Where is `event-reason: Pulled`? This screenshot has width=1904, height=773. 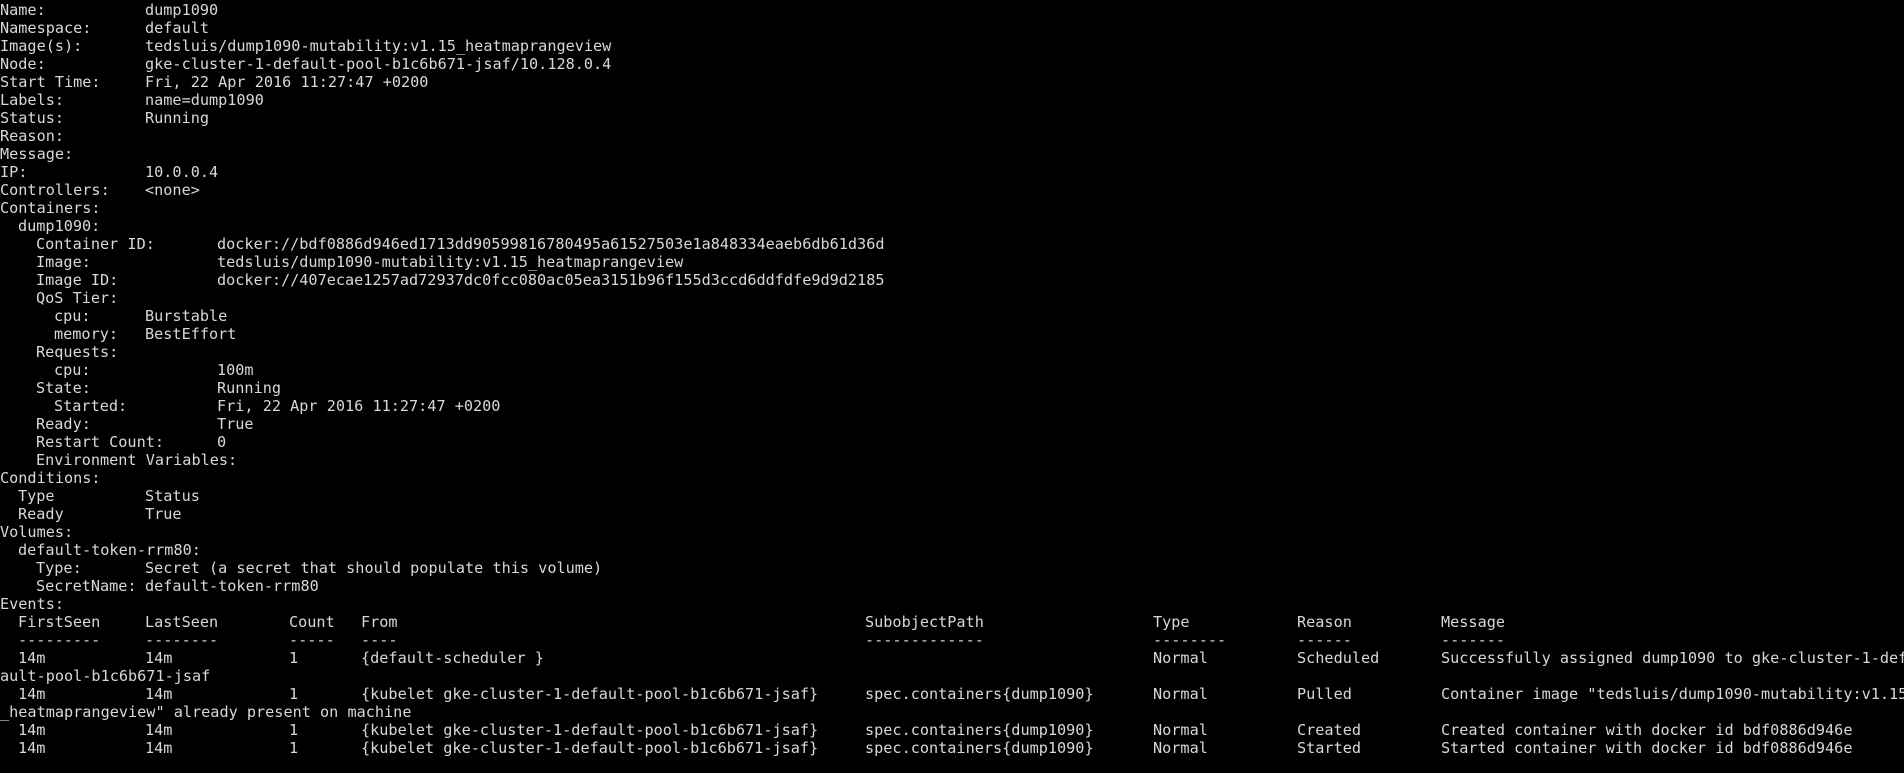 event-reason: Pulled is located at coordinates (1324, 694).